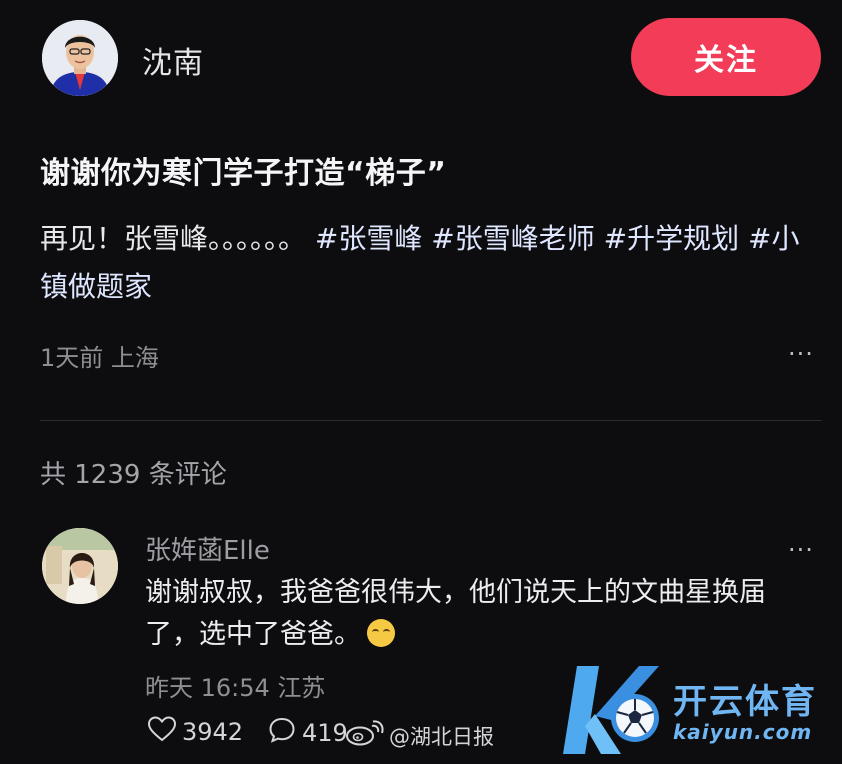 The height and width of the screenshot is (764, 842). I want to click on comment-count: 共 1239 条评论, so click(133, 475).